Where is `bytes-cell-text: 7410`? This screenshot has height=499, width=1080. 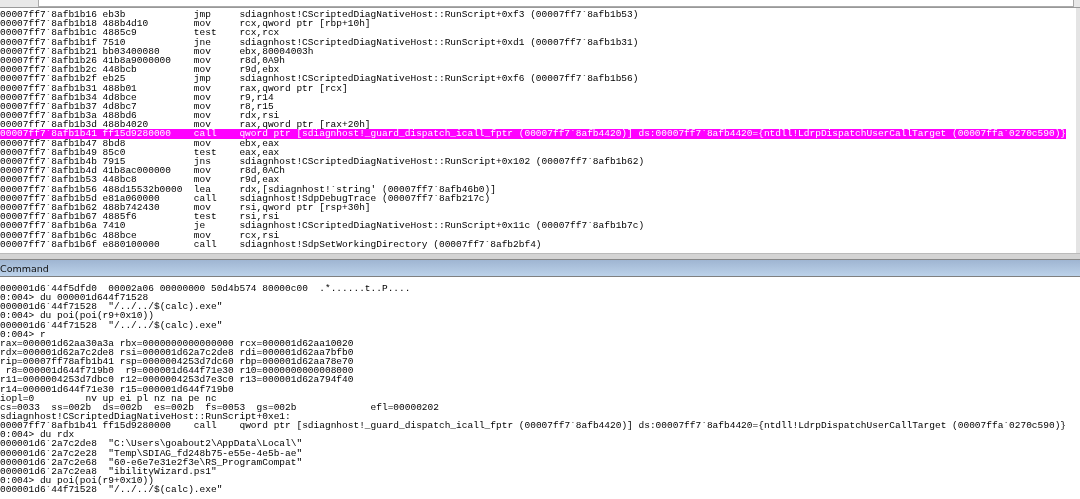
bytes-cell-text: 7410 is located at coordinates (114, 226).